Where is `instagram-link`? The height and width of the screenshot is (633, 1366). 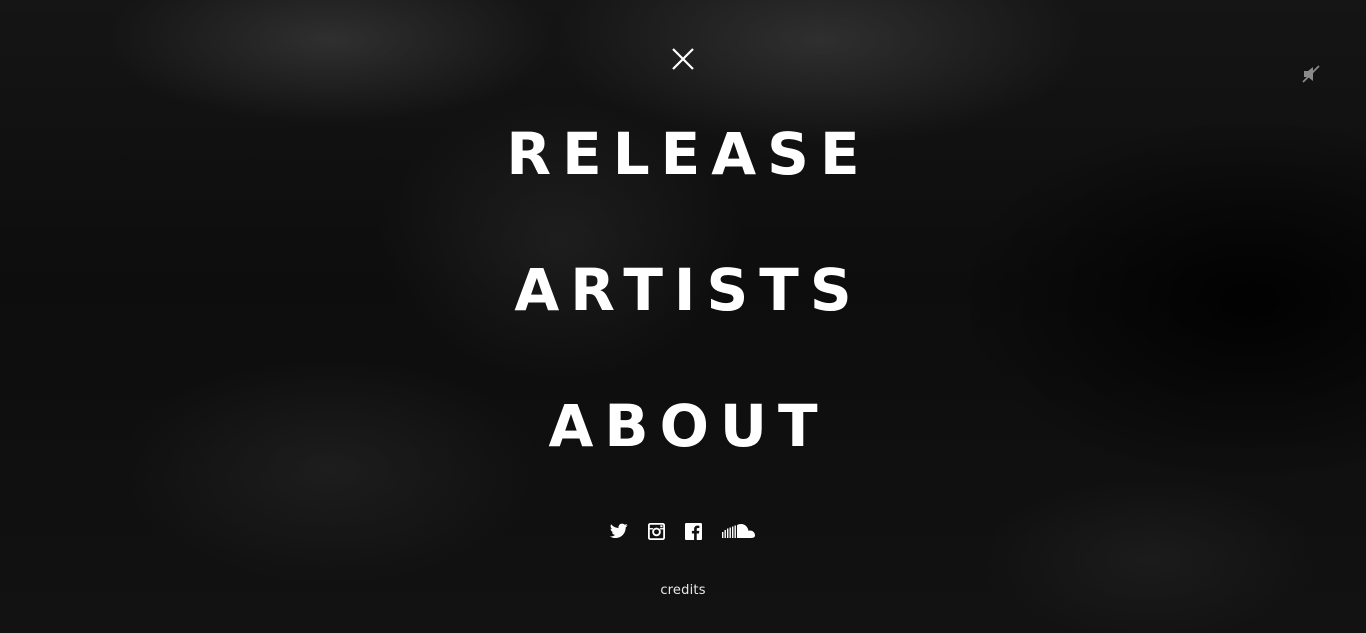
instagram-link is located at coordinates (656, 531).